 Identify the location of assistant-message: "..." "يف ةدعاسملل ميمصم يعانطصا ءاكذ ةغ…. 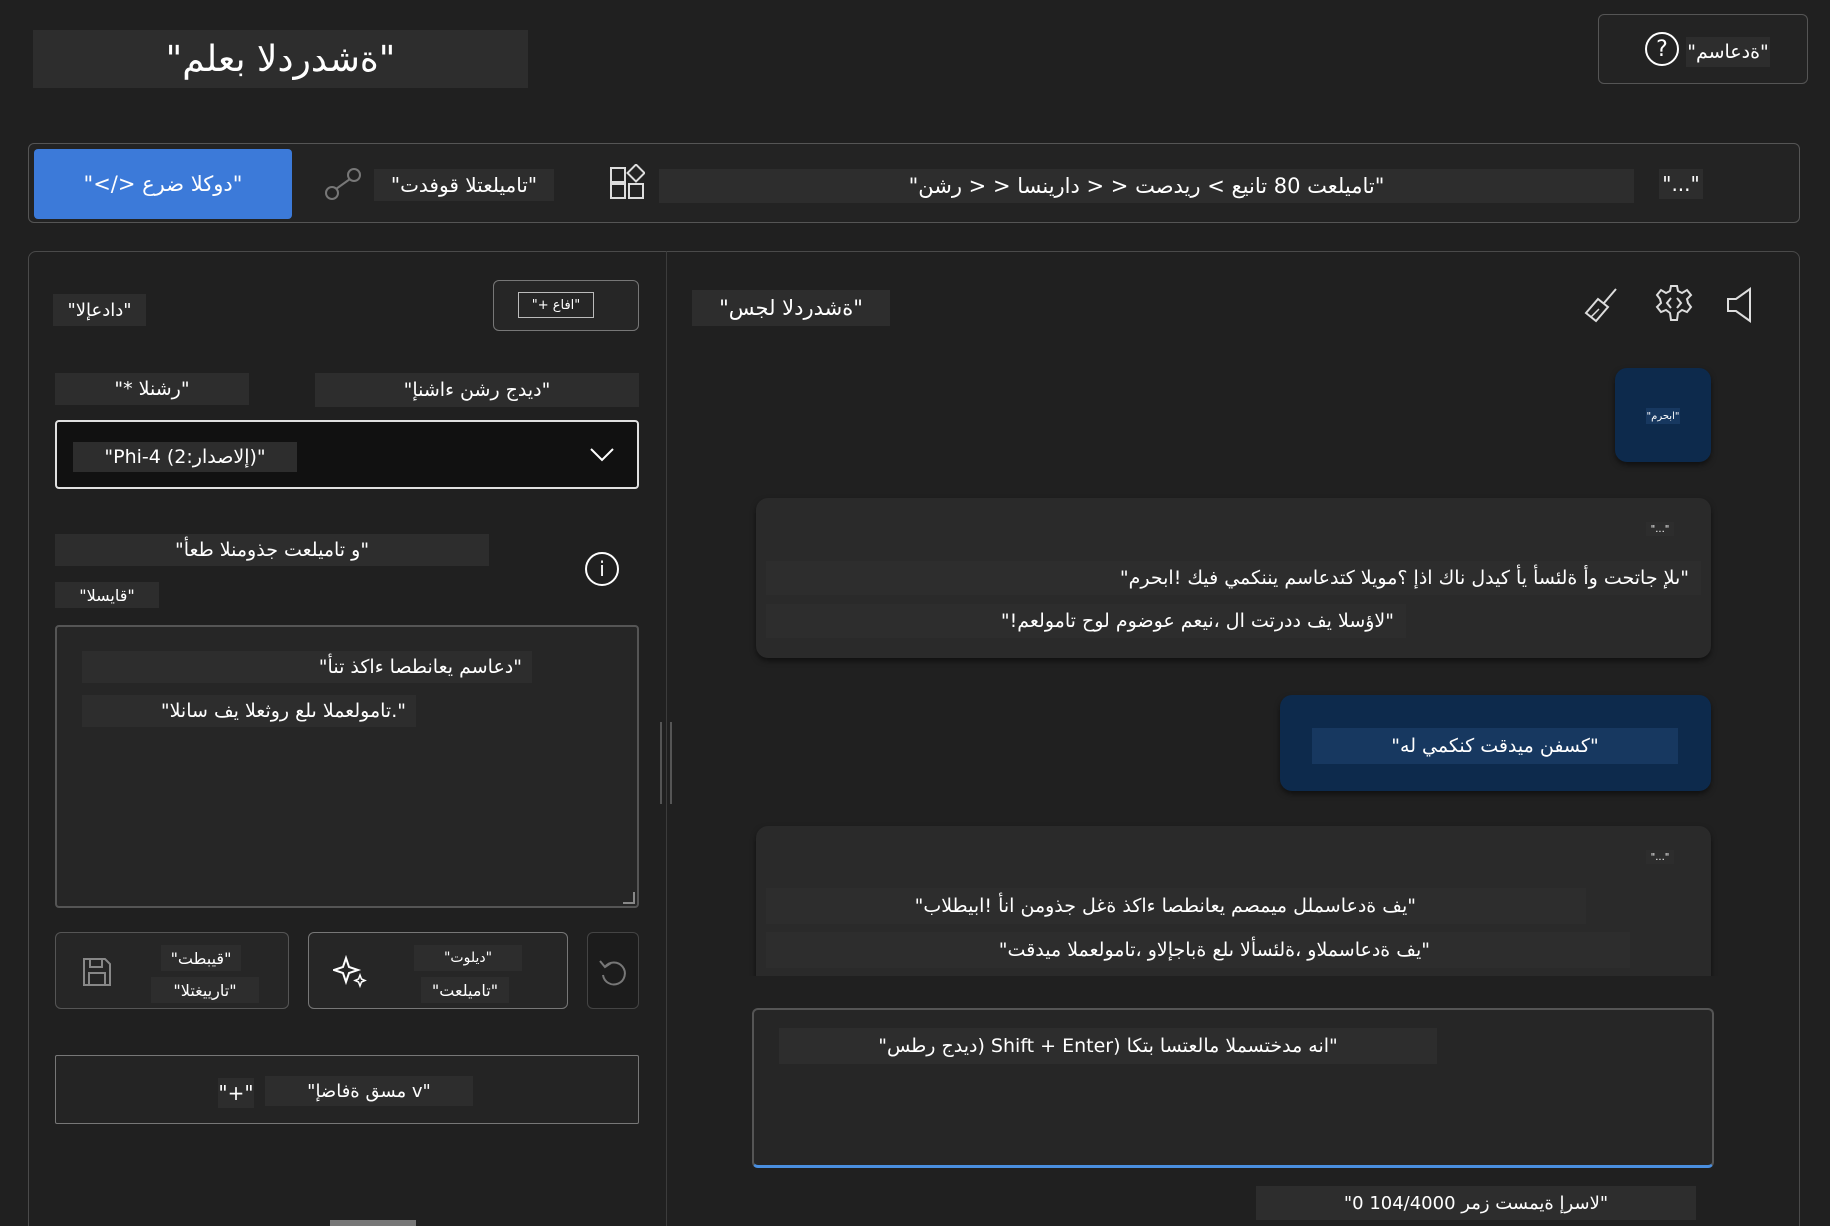
(1233, 901).